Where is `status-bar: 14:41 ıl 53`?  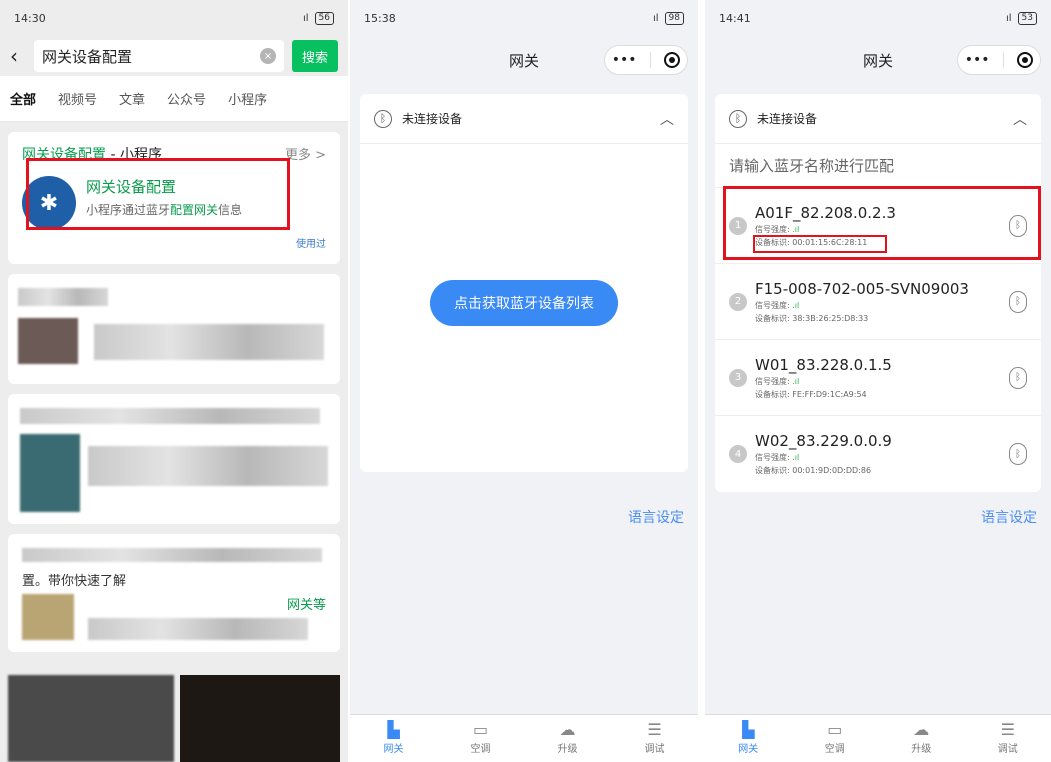
status-bar: 14:41 ıl 53 is located at coordinates (878, 18).